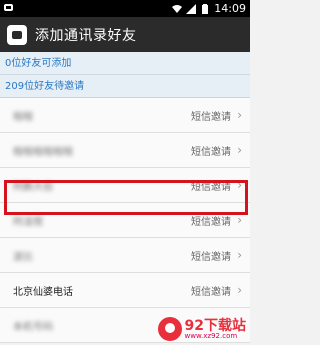 The width and height of the screenshot is (320, 345). What do you see at coordinates (169, 329) in the screenshot?
I see `watermark-logo-icon` at bounding box center [169, 329].